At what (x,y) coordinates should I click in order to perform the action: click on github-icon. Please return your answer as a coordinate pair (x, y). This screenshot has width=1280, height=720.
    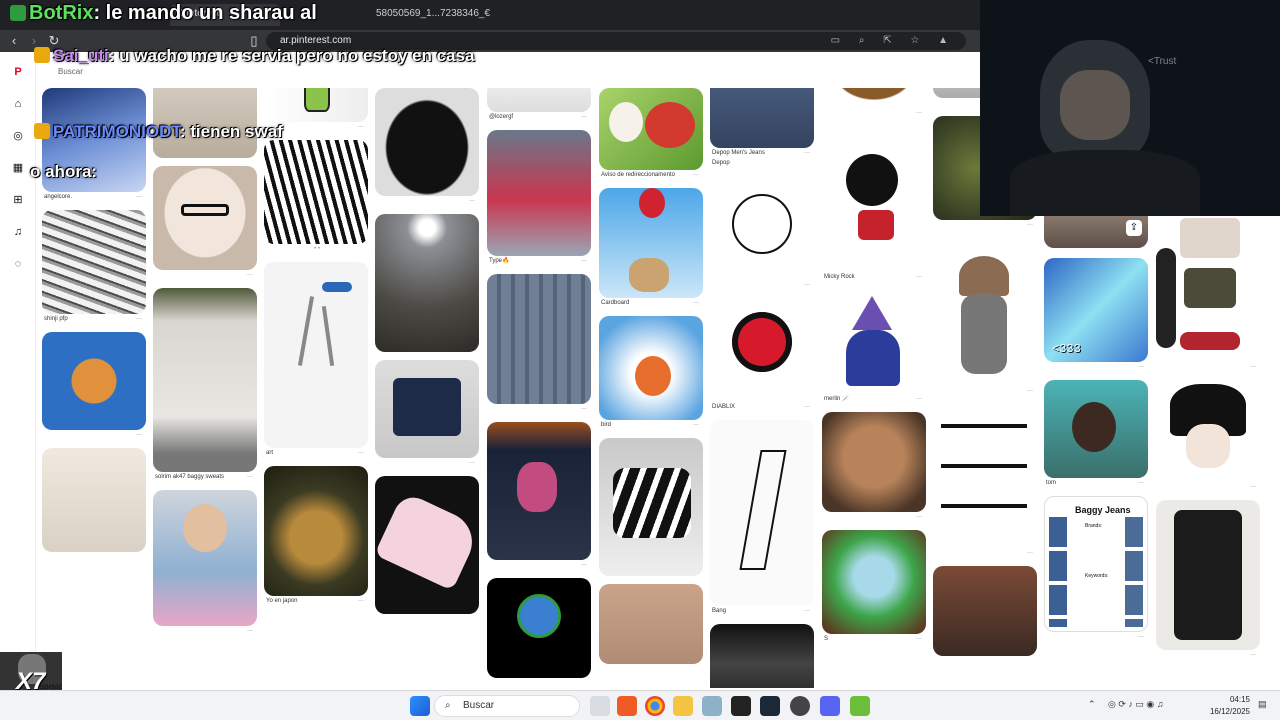
    Looking at the image, I should click on (800, 706).